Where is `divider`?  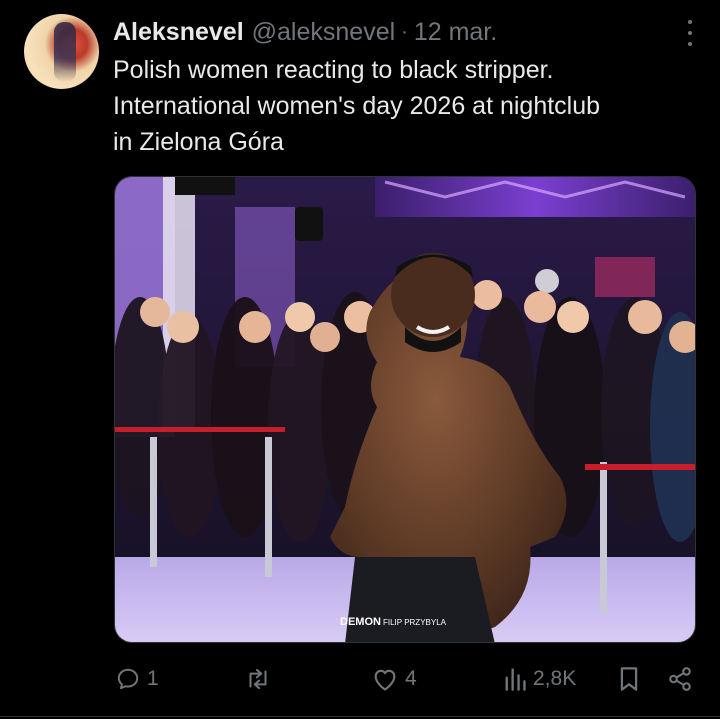
divider is located at coordinates (360, 716).